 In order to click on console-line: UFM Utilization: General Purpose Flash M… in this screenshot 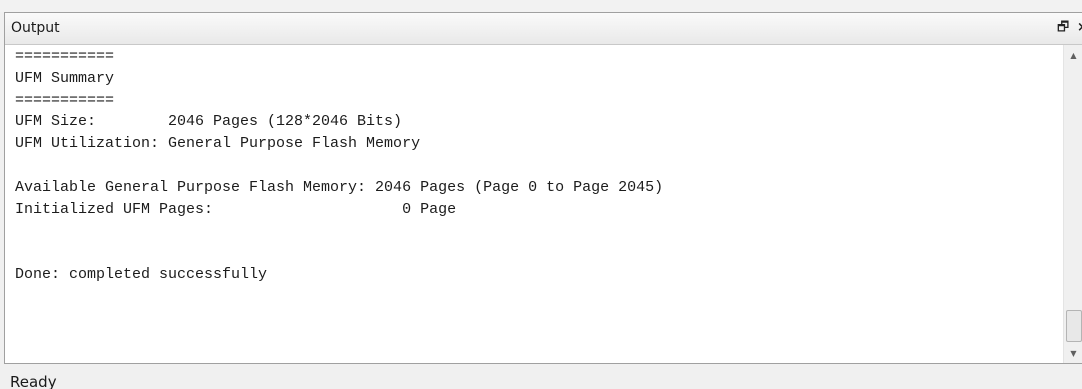, I will do `click(218, 144)`.